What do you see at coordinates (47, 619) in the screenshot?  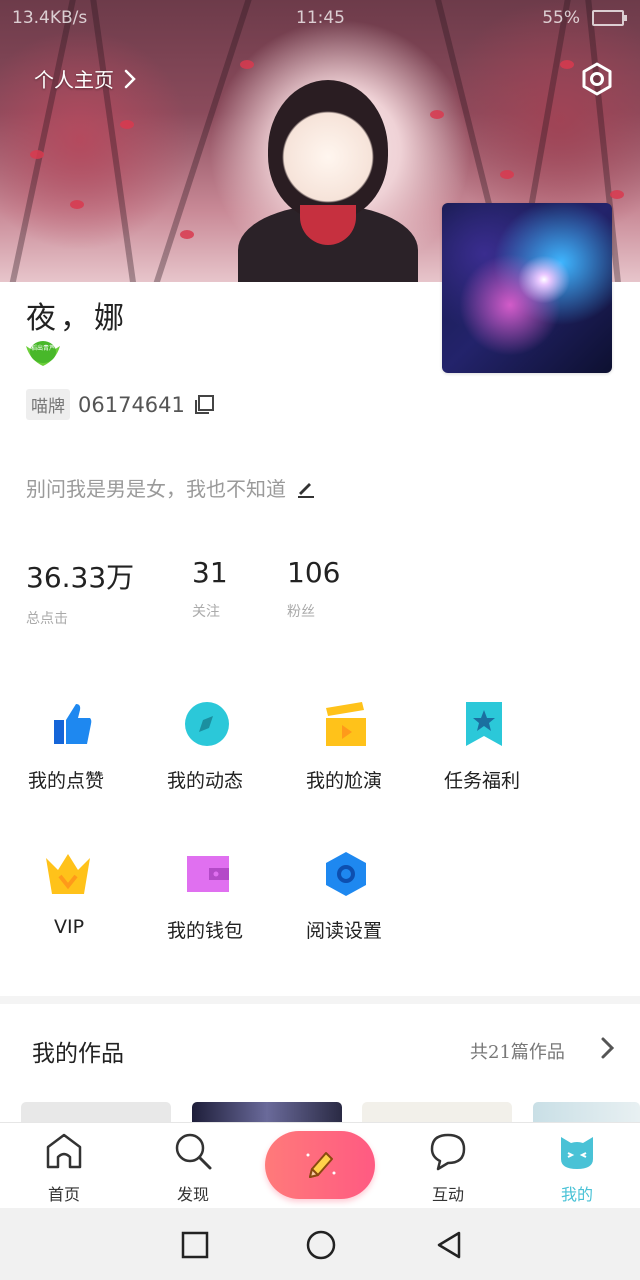 I see `stat-label: 总点击` at bounding box center [47, 619].